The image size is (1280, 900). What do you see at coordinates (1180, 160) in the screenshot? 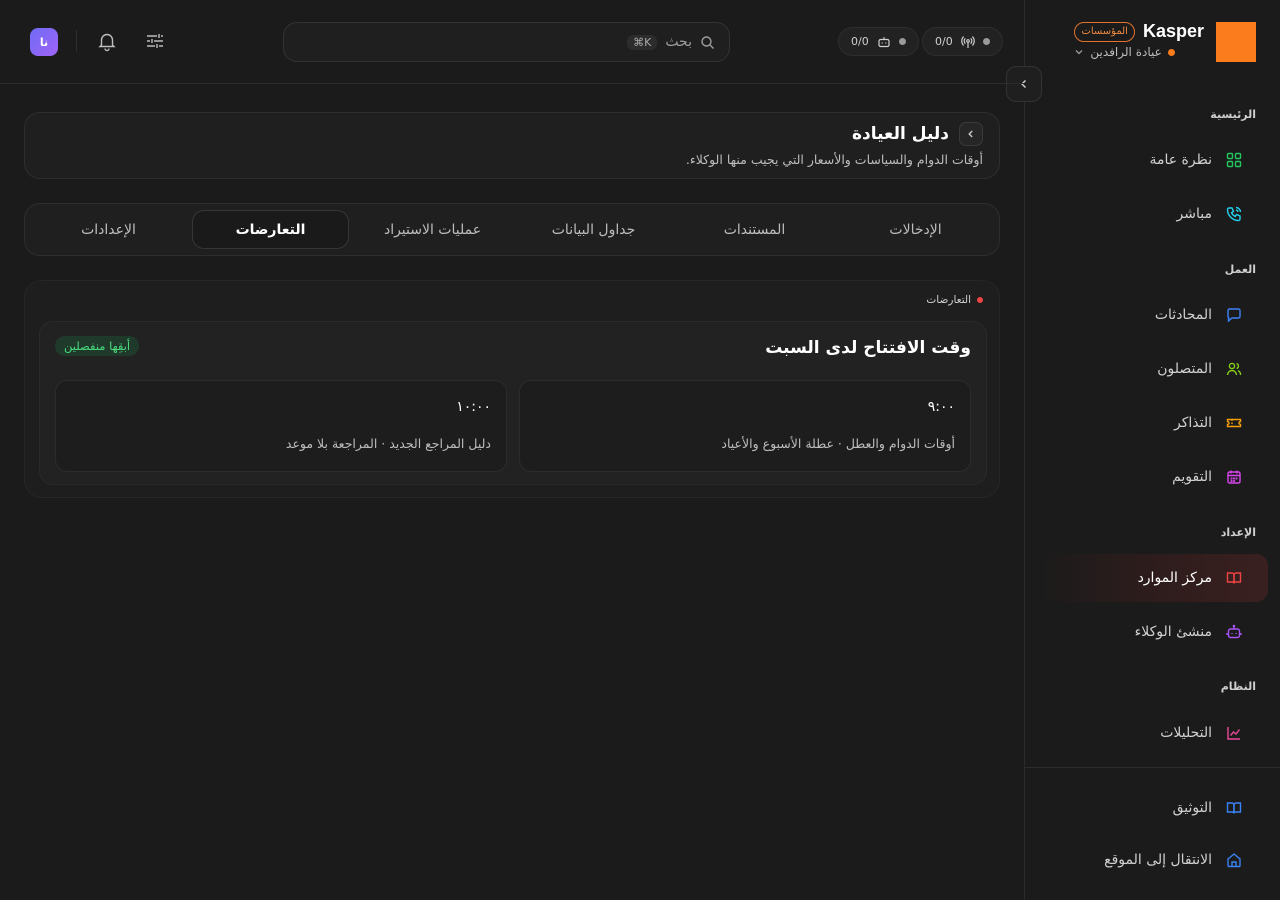
I see `sidebar-item-label: نظرة عامة` at bounding box center [1180, 160].